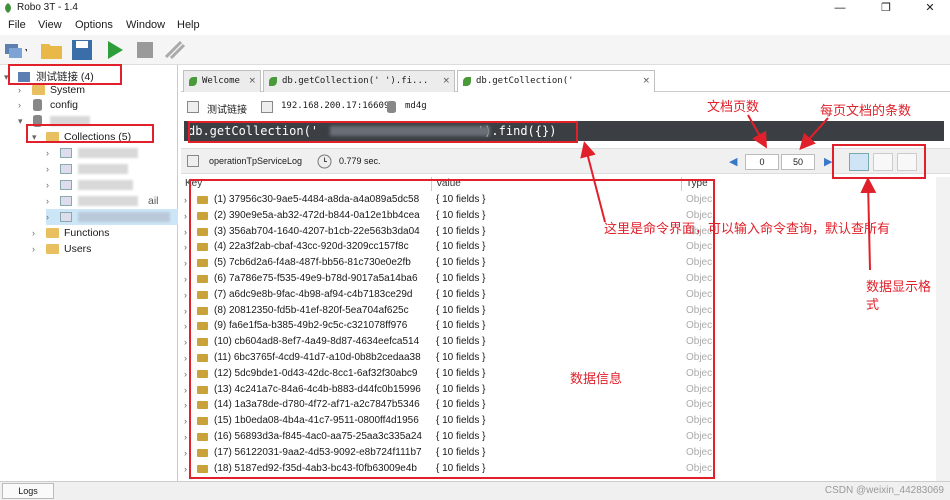 Image resolution: width=950 pixels, height=500 pixels. I want to click on menu-bar: File View Options Window Help, so click(475, 26).